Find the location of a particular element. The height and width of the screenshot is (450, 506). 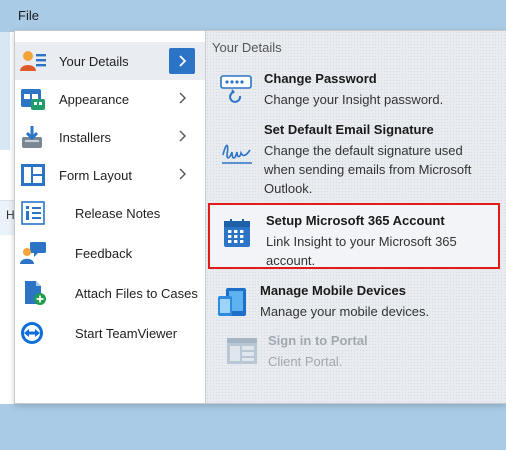

option-sign-in-to-portal: Sign in to Portal Client Portal. is located at coordinates (355, 353).